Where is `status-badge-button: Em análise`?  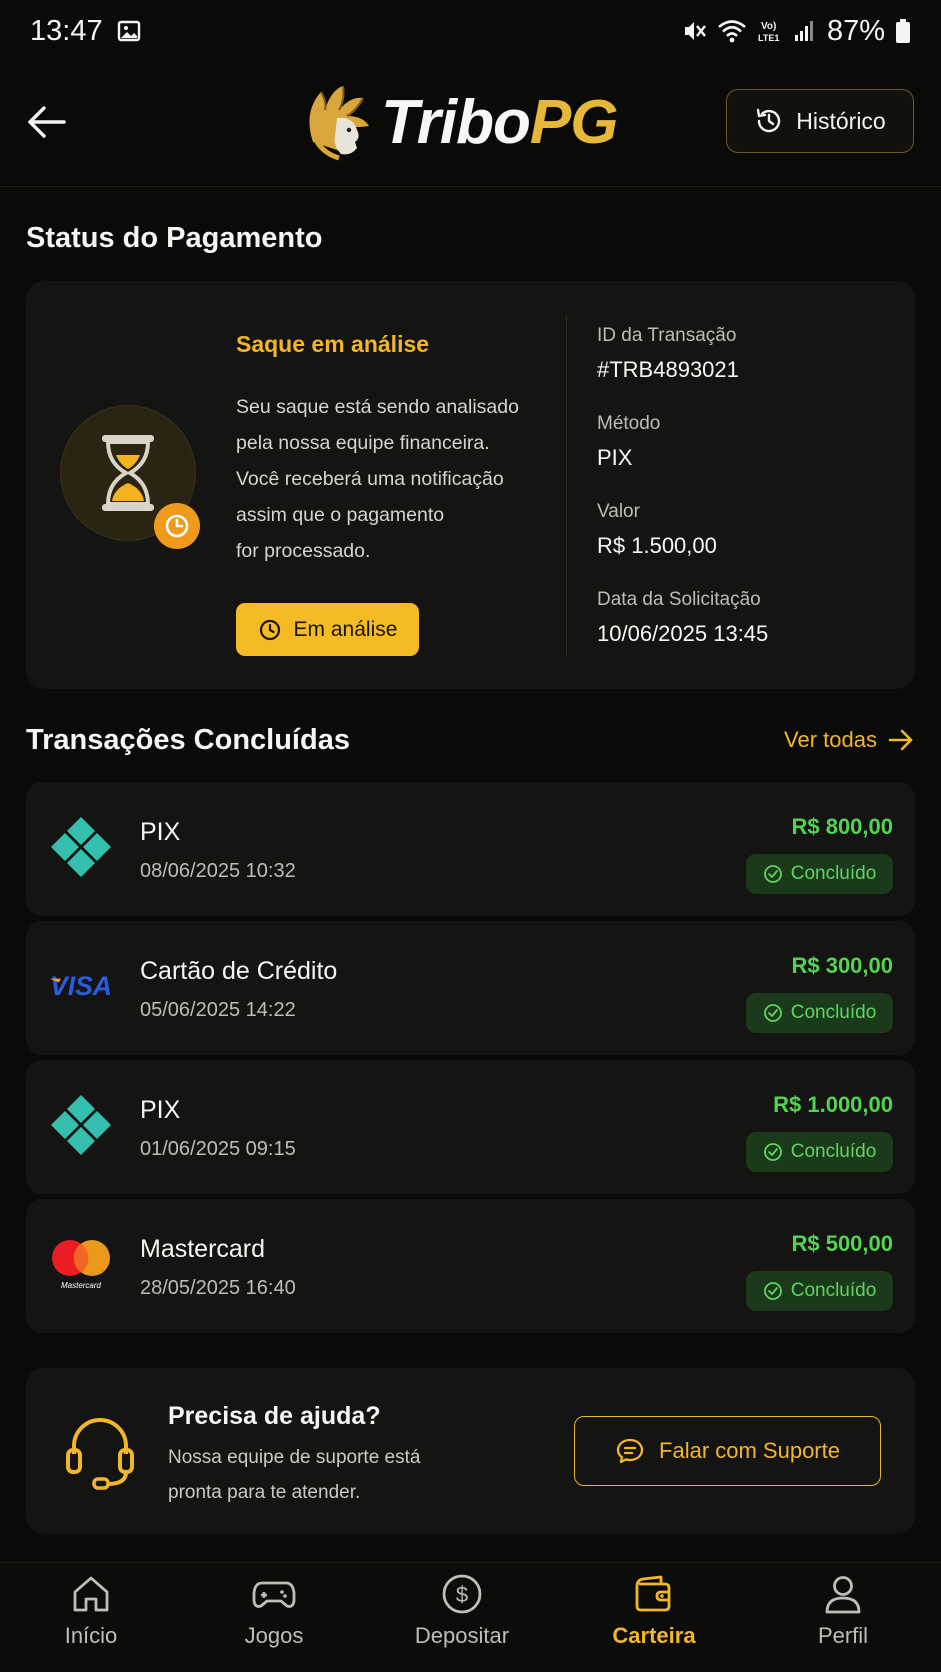 status-badge-button: Em análise is located at coordinates (327, 629).